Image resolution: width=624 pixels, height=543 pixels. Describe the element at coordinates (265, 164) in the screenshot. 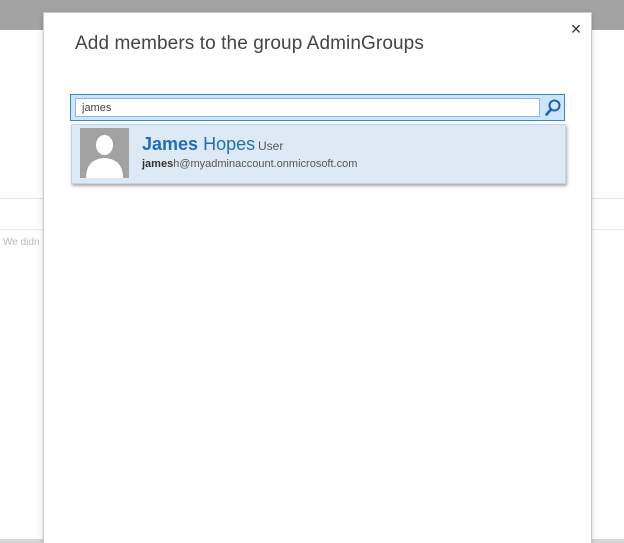

I see `person-email-rest: h@myadminaccount.onmicrosoft.com` at that location.